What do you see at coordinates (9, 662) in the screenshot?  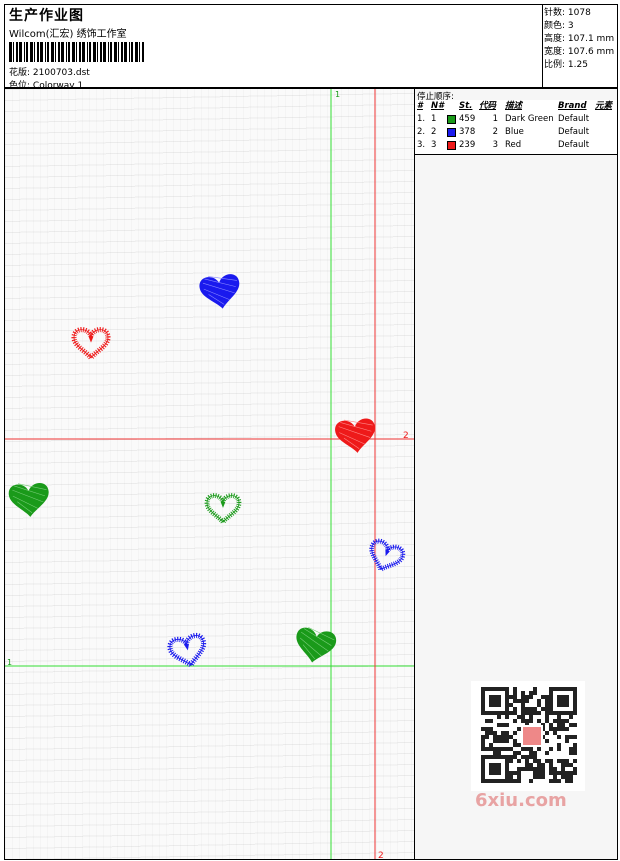 I see `guide-green-h-label: 1` at bounding box center [9, 662].